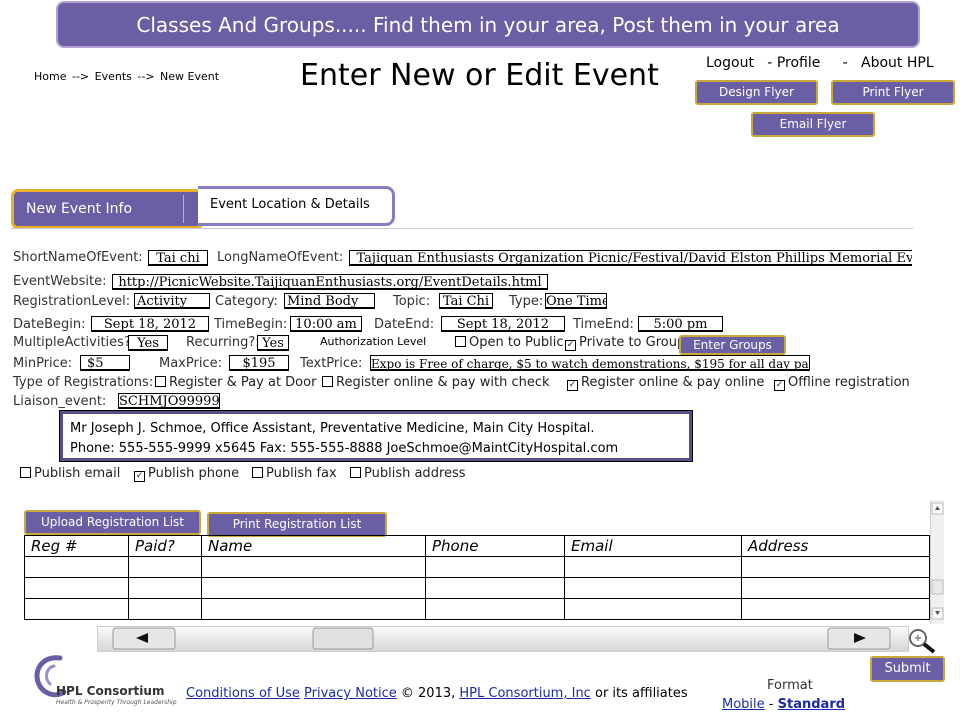 The height and width of the screenshot is (720, 960). I want to click on max-price-label: MaxPrice:, so click(190, 363).